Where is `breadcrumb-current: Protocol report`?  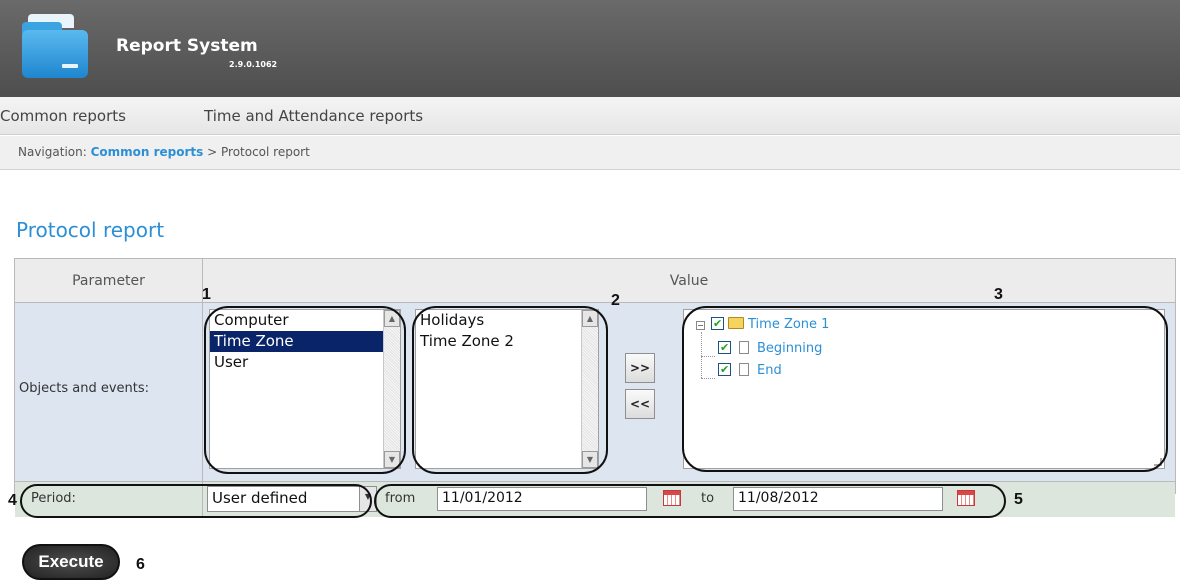 breadcrumb-current: Protocol report is located at coordinates (265, 152).